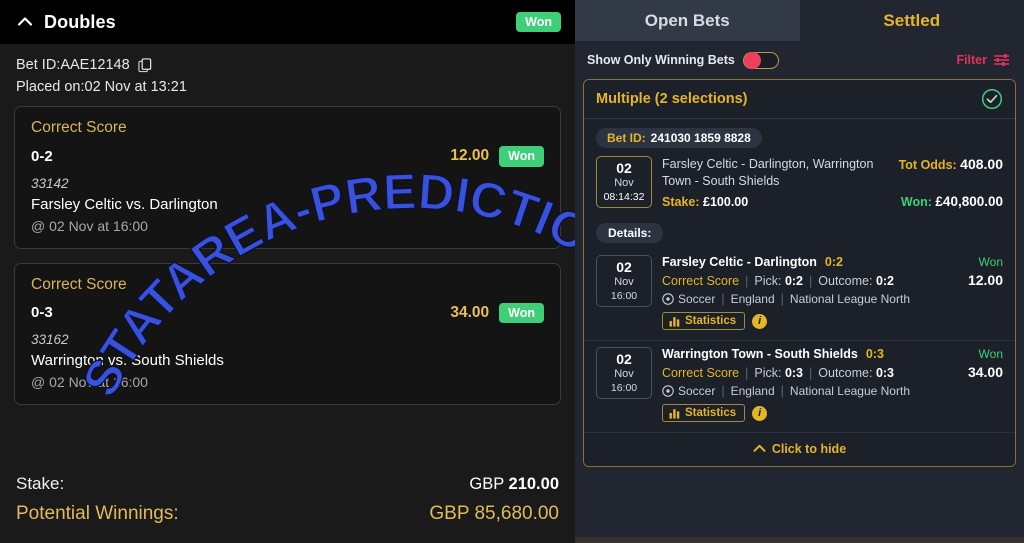 The width and height of the screenshot is (1024, 543). What do you see at coordinates (985, 280) in the screenshot?
I see `selection-odds: 12.00` at bounding box center [985, 280].